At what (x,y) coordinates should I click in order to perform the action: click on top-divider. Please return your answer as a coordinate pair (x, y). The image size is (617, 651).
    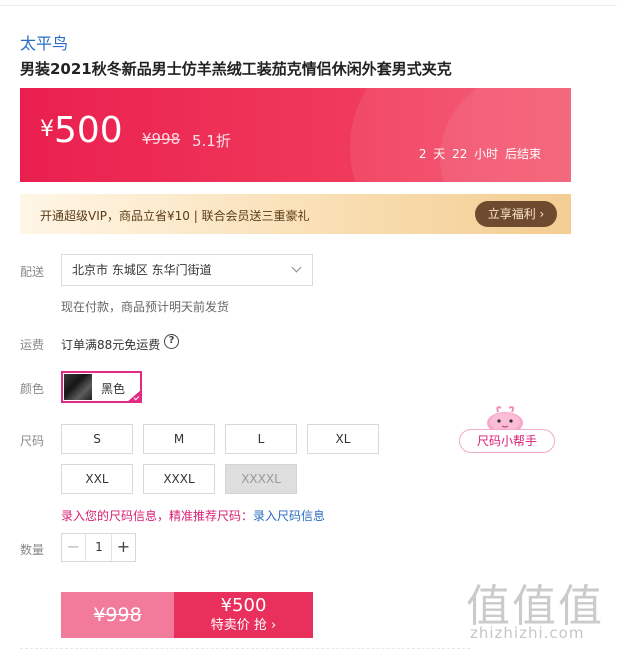
    Looking at the image, I should click on (308, 3).